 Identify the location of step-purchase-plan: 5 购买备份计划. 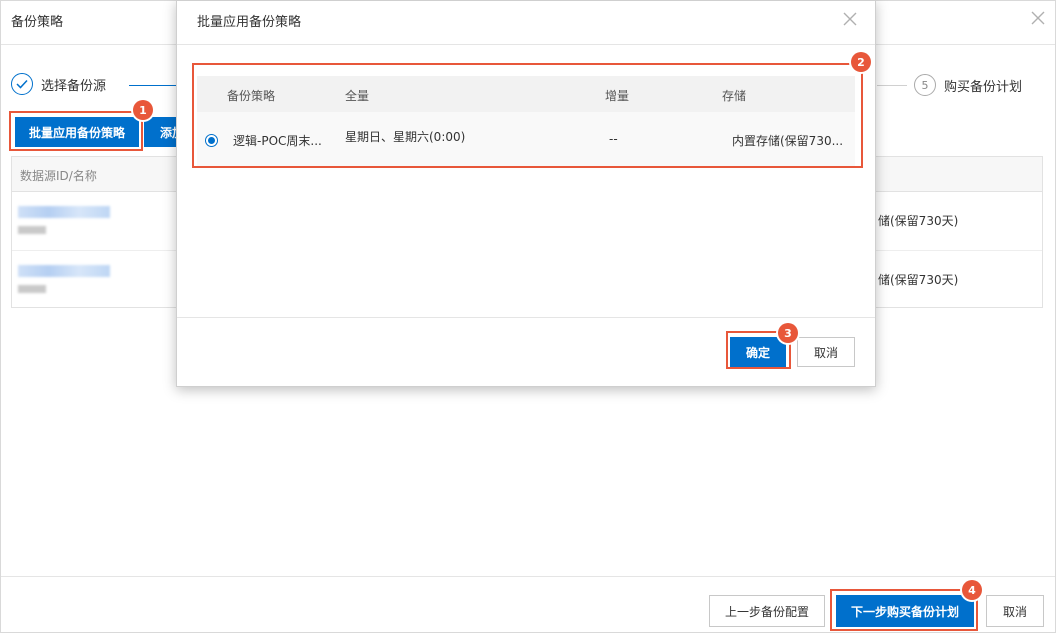
(968, 85).